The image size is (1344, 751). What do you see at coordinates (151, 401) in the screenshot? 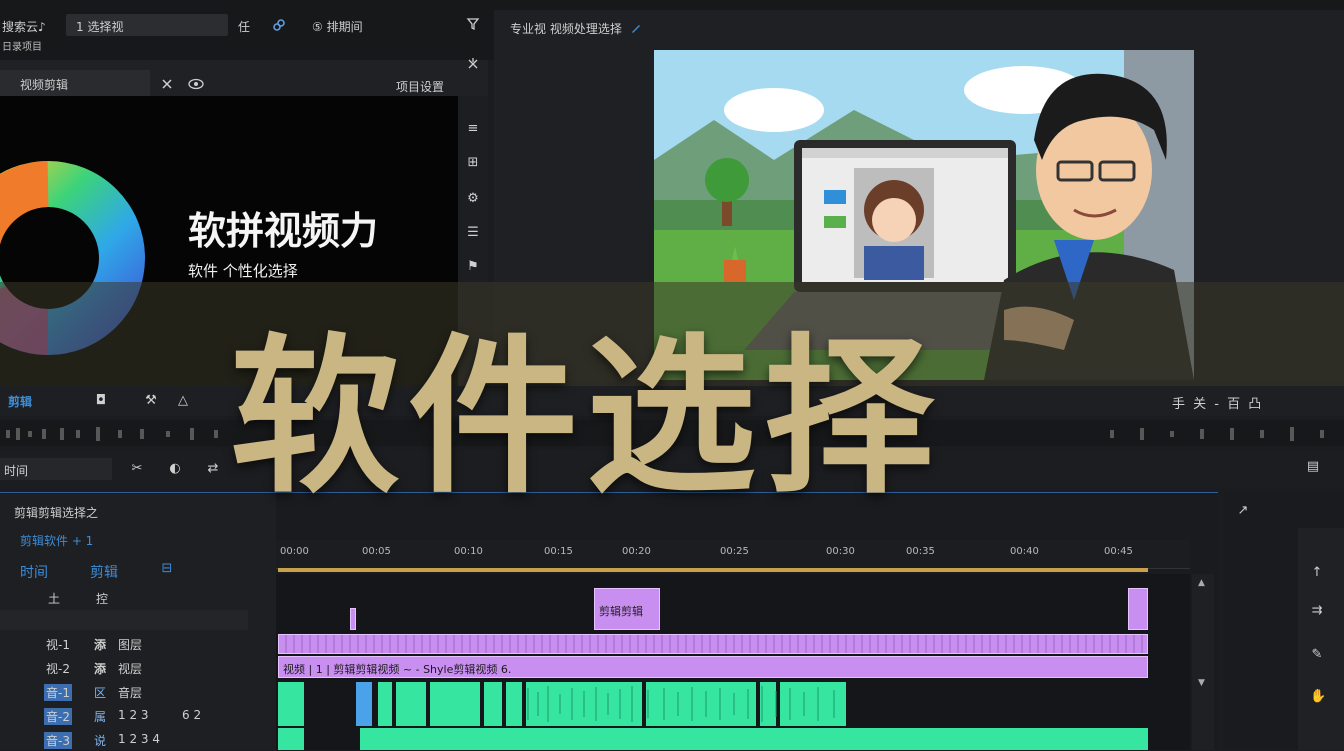
I see `wrench-icon: ⚒` at bounding box center [151, 401].